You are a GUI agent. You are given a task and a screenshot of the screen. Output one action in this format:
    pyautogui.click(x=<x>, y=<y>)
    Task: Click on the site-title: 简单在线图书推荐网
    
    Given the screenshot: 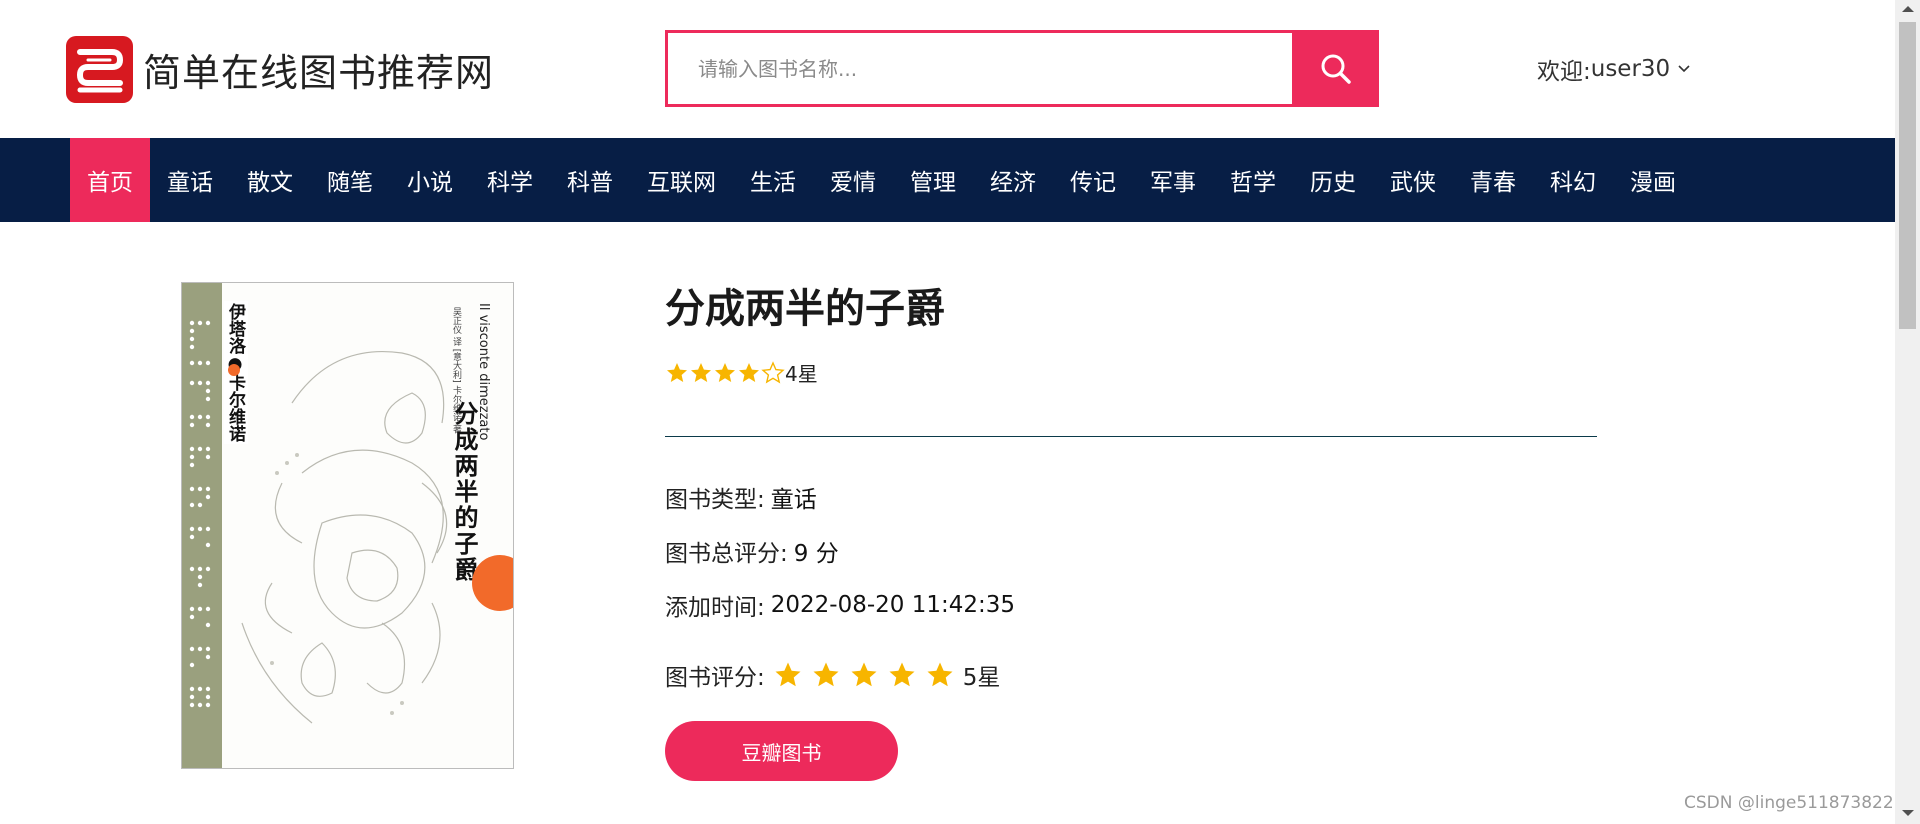 What is the action you would take?
    pyautogui.click(x=319, y=73)
    